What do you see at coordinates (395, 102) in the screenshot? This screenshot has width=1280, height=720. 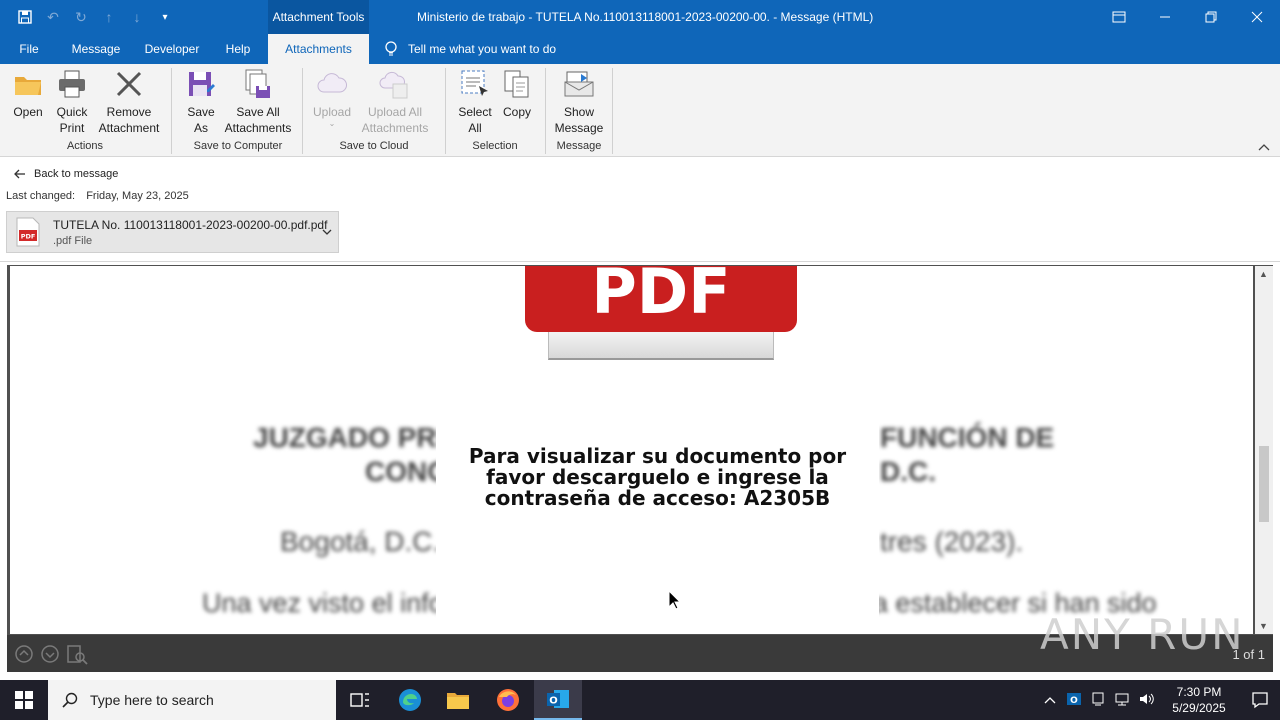 I see `upload-all-attachments-button: Upload All Attachments` at bounding box center [395, 102].